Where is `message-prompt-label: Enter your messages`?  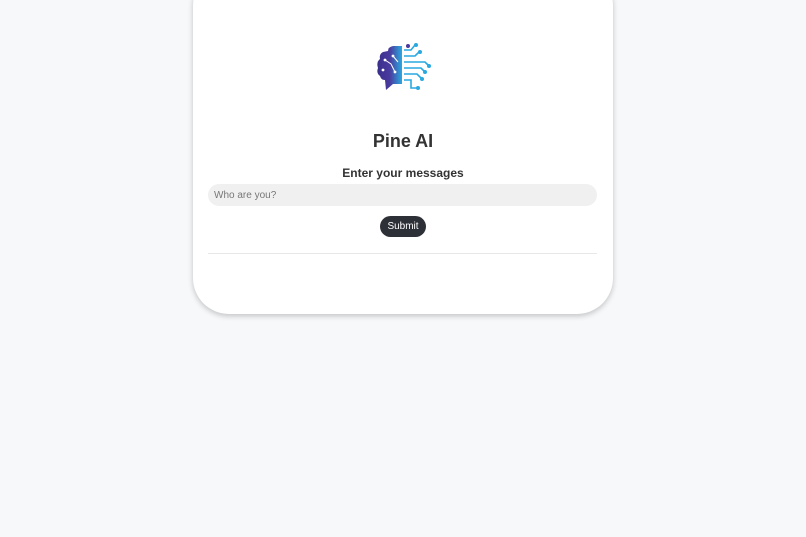 message-prompt-label: Enter your messages is located at coordinates (403, 173).